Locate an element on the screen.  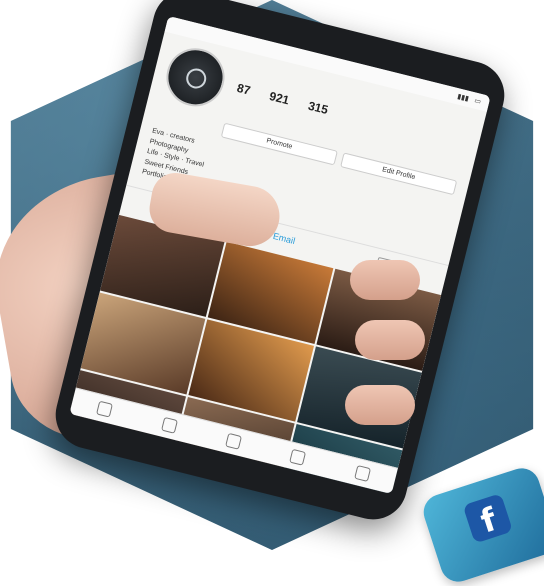
add-icon is located at coordinates (234, 441).